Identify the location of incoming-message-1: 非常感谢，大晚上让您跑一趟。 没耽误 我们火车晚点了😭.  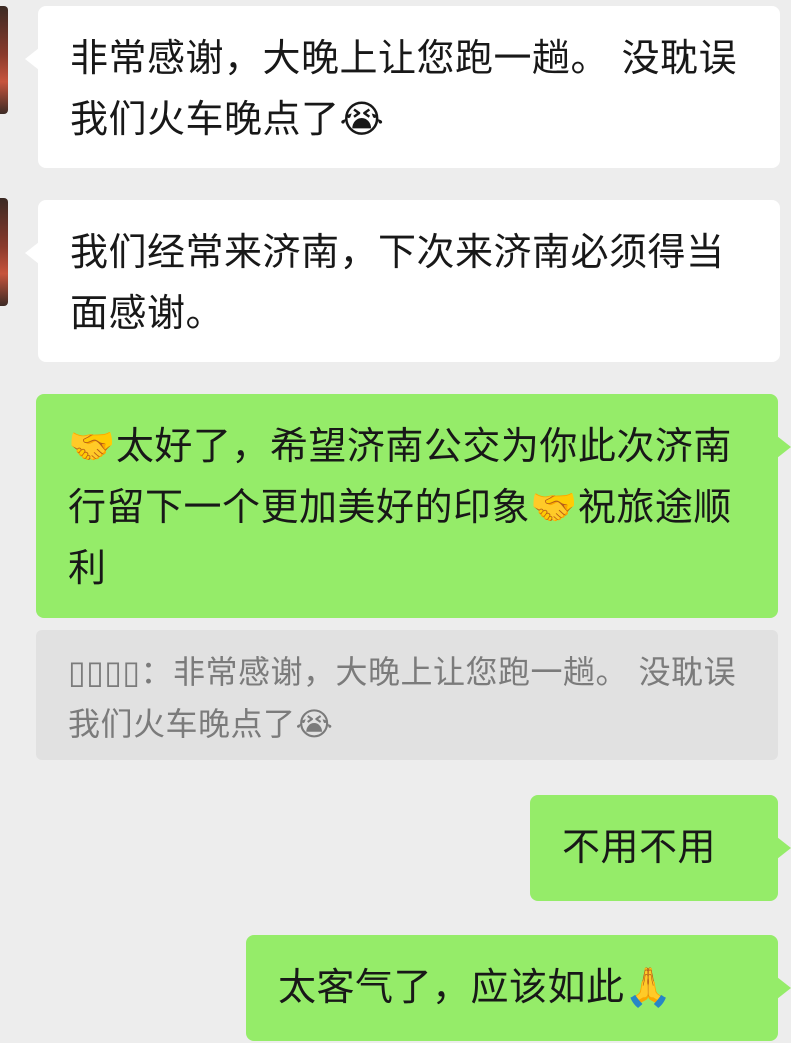
(402, 87).